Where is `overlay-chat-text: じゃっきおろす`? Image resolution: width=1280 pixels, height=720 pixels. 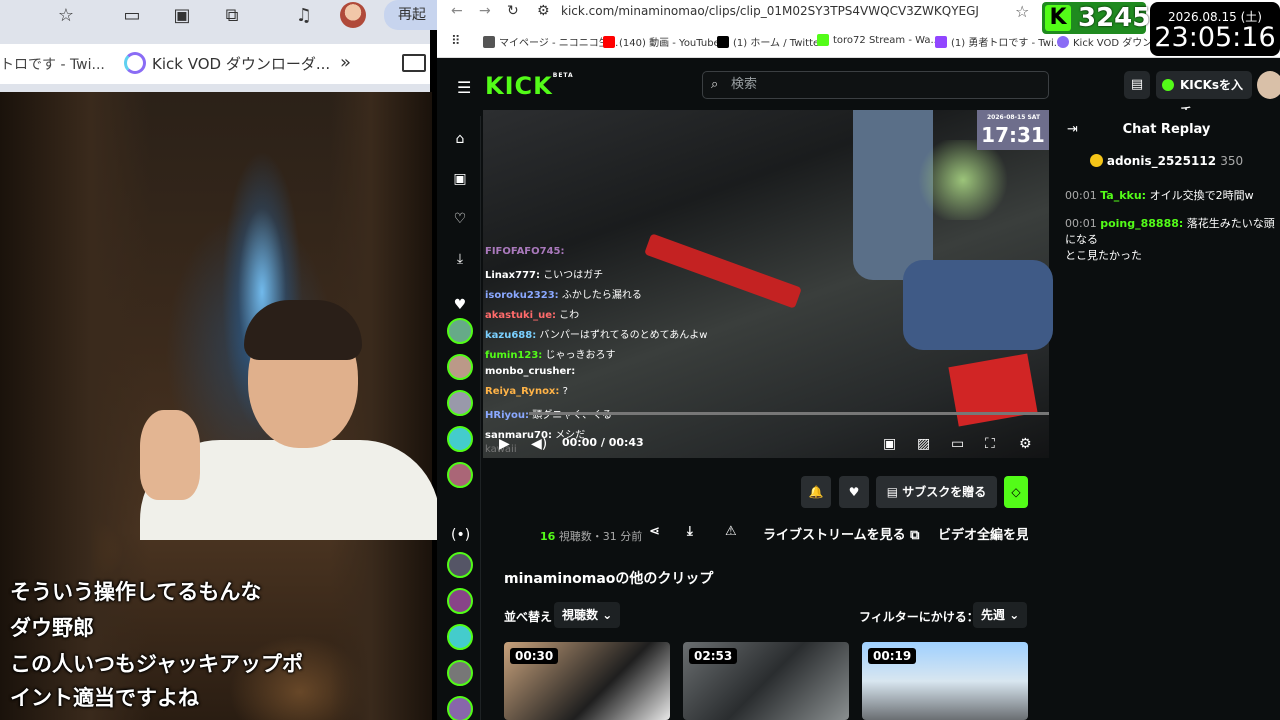
overlay-chat-text: じゃっきおろす is located at coordinates (580, 355).